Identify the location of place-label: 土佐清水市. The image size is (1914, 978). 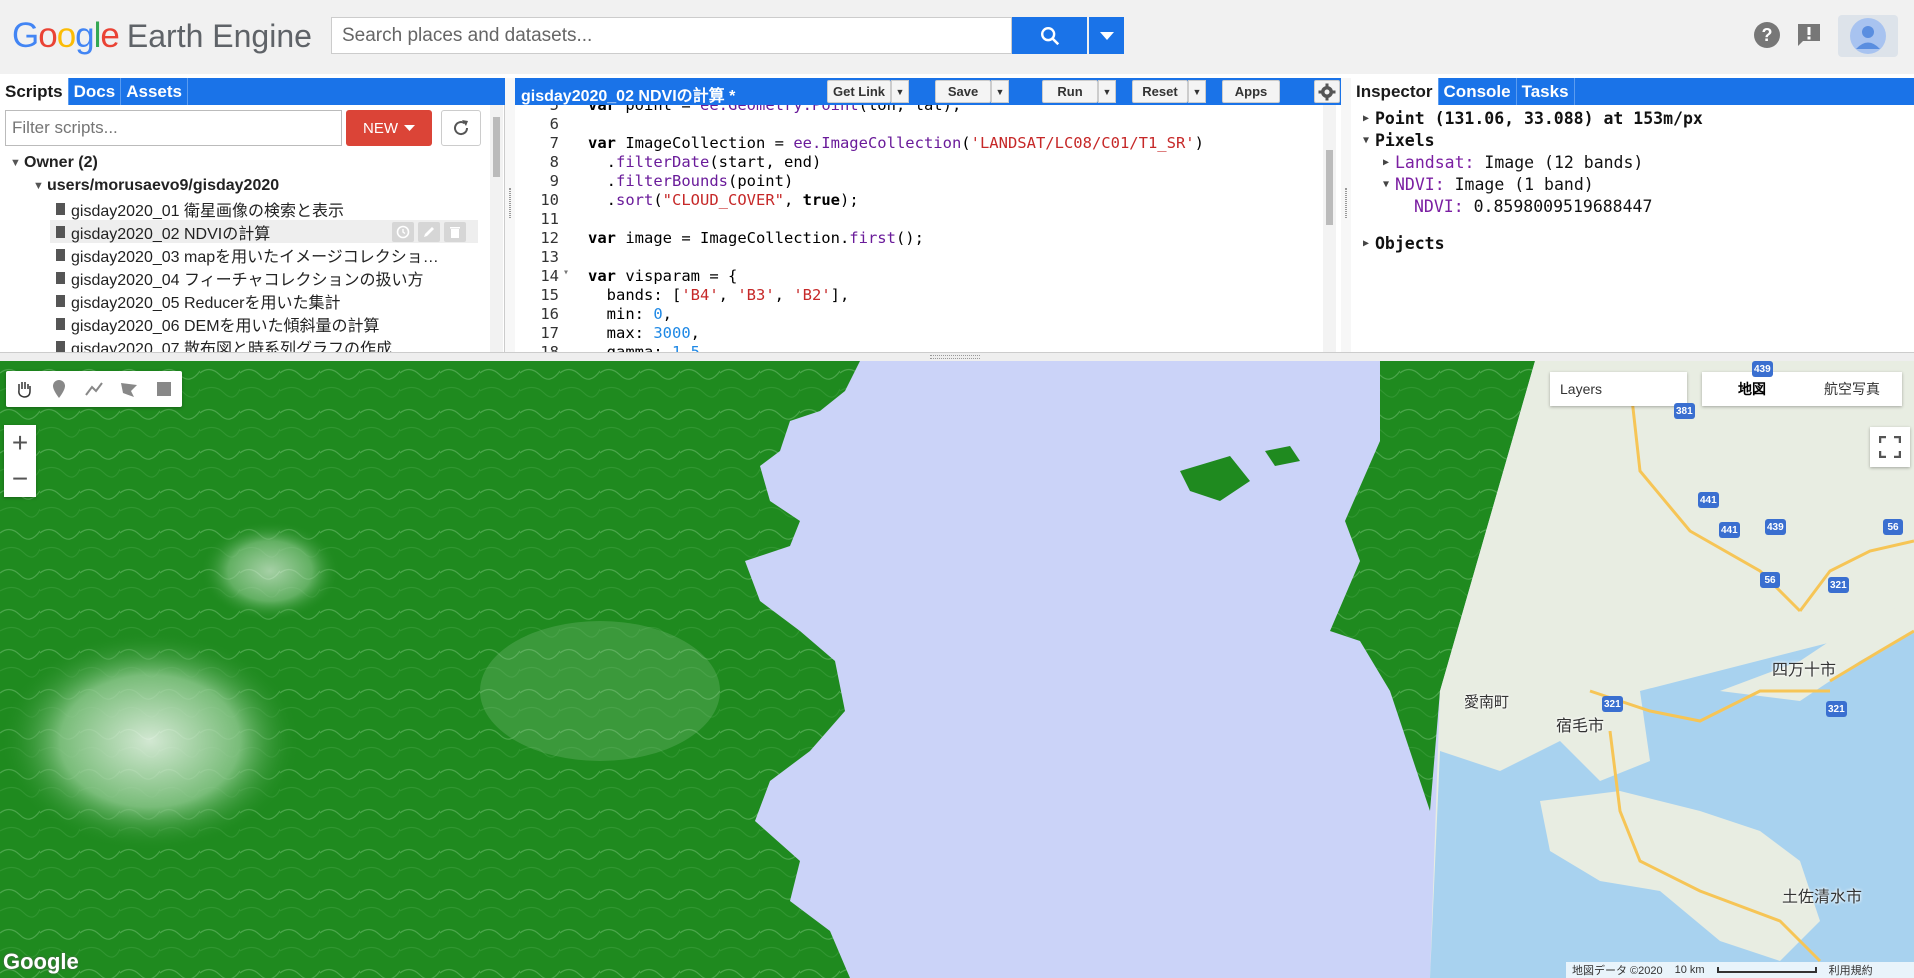
(1822, 897).